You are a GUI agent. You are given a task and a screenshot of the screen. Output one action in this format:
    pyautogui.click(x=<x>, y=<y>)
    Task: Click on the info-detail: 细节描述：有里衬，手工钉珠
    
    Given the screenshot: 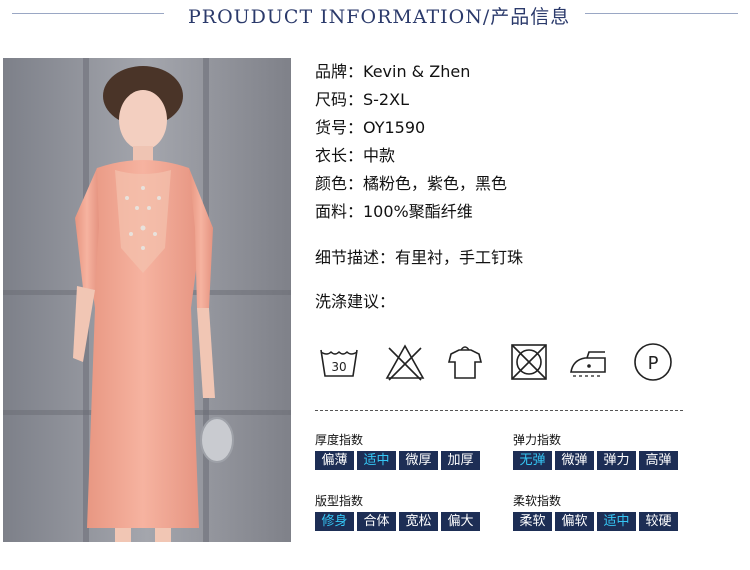 What is the action you would take?
    pyautogui.click(x=419, y=257)
    